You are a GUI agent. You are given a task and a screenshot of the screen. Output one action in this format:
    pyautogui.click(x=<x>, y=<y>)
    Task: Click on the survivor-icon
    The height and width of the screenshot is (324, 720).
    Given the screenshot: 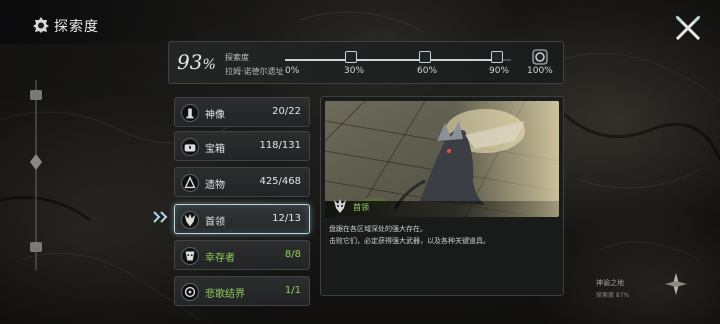 What is the action you would take?
    pyautogui.click(x=190, y=256)
    